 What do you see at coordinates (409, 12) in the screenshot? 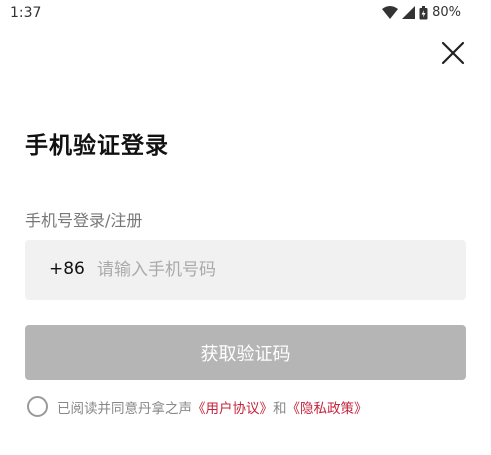
I see `signal-icon` at bounding box center [409, 12].